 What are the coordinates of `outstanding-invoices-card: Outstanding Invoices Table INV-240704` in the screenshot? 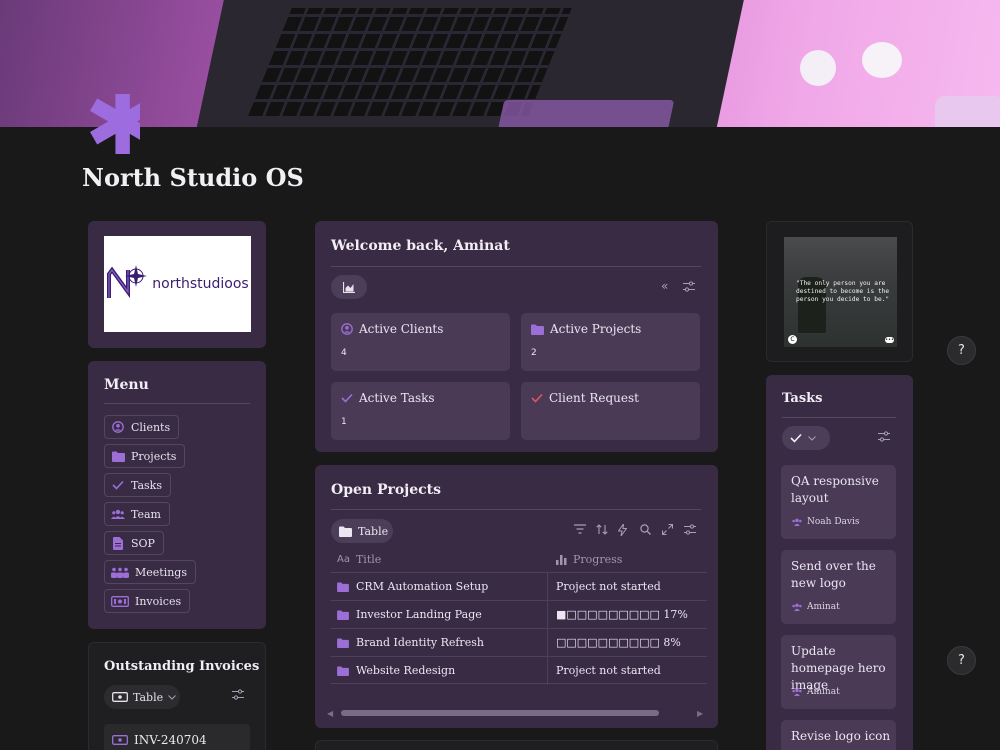 It's located at (177, 696).